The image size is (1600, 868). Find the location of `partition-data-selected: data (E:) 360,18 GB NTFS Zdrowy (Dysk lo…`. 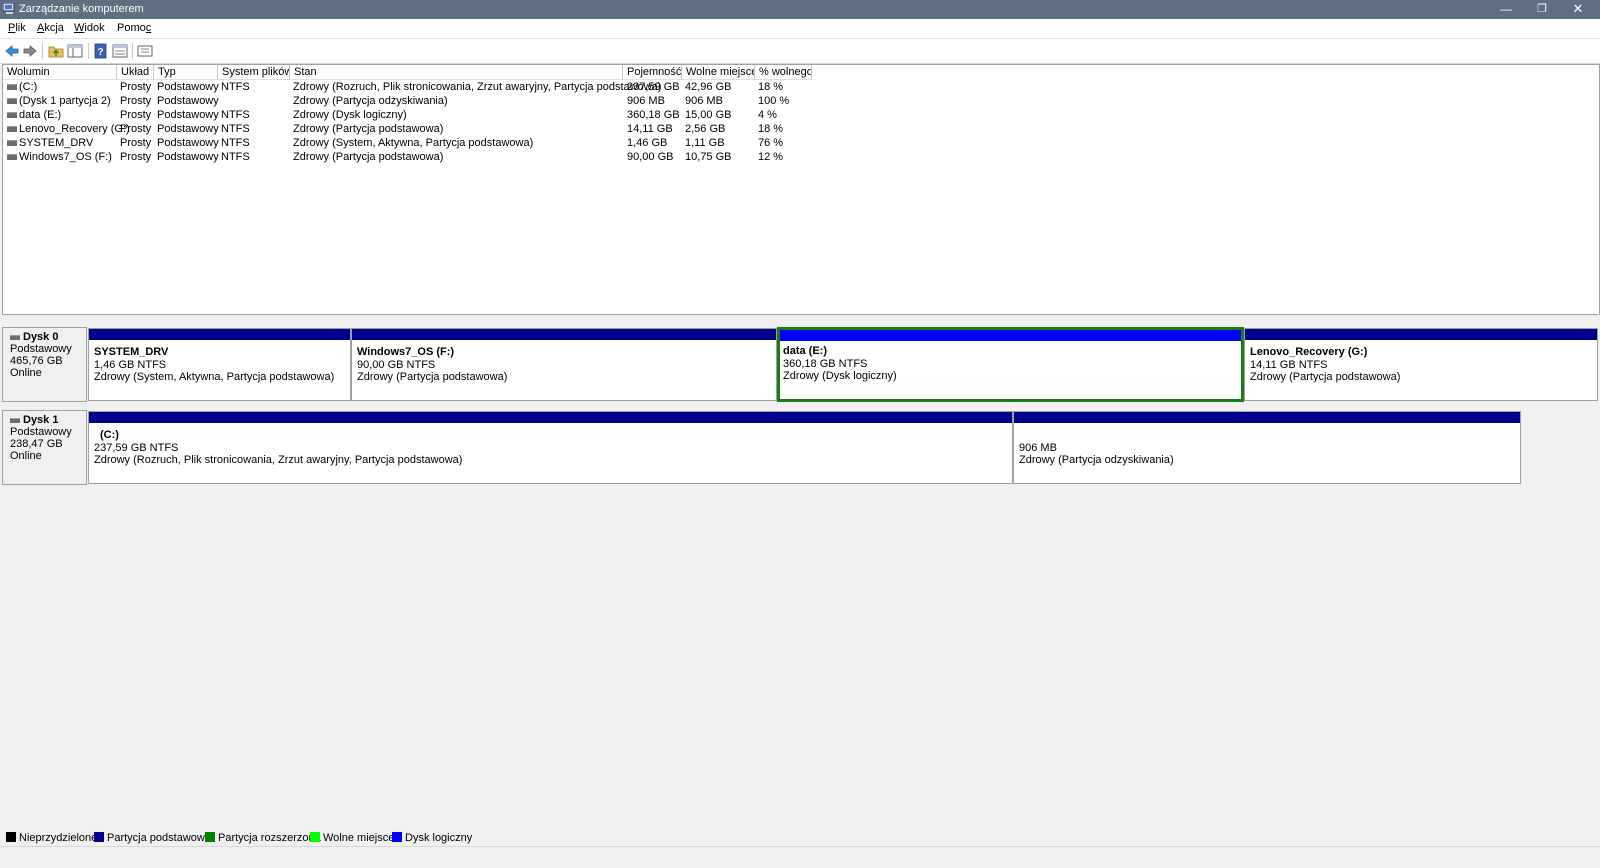

partition-data-selected: data (E:) 360,18 GB NTFS Zdrowy (Dysk lo… is located at coordinates (1010, 364).